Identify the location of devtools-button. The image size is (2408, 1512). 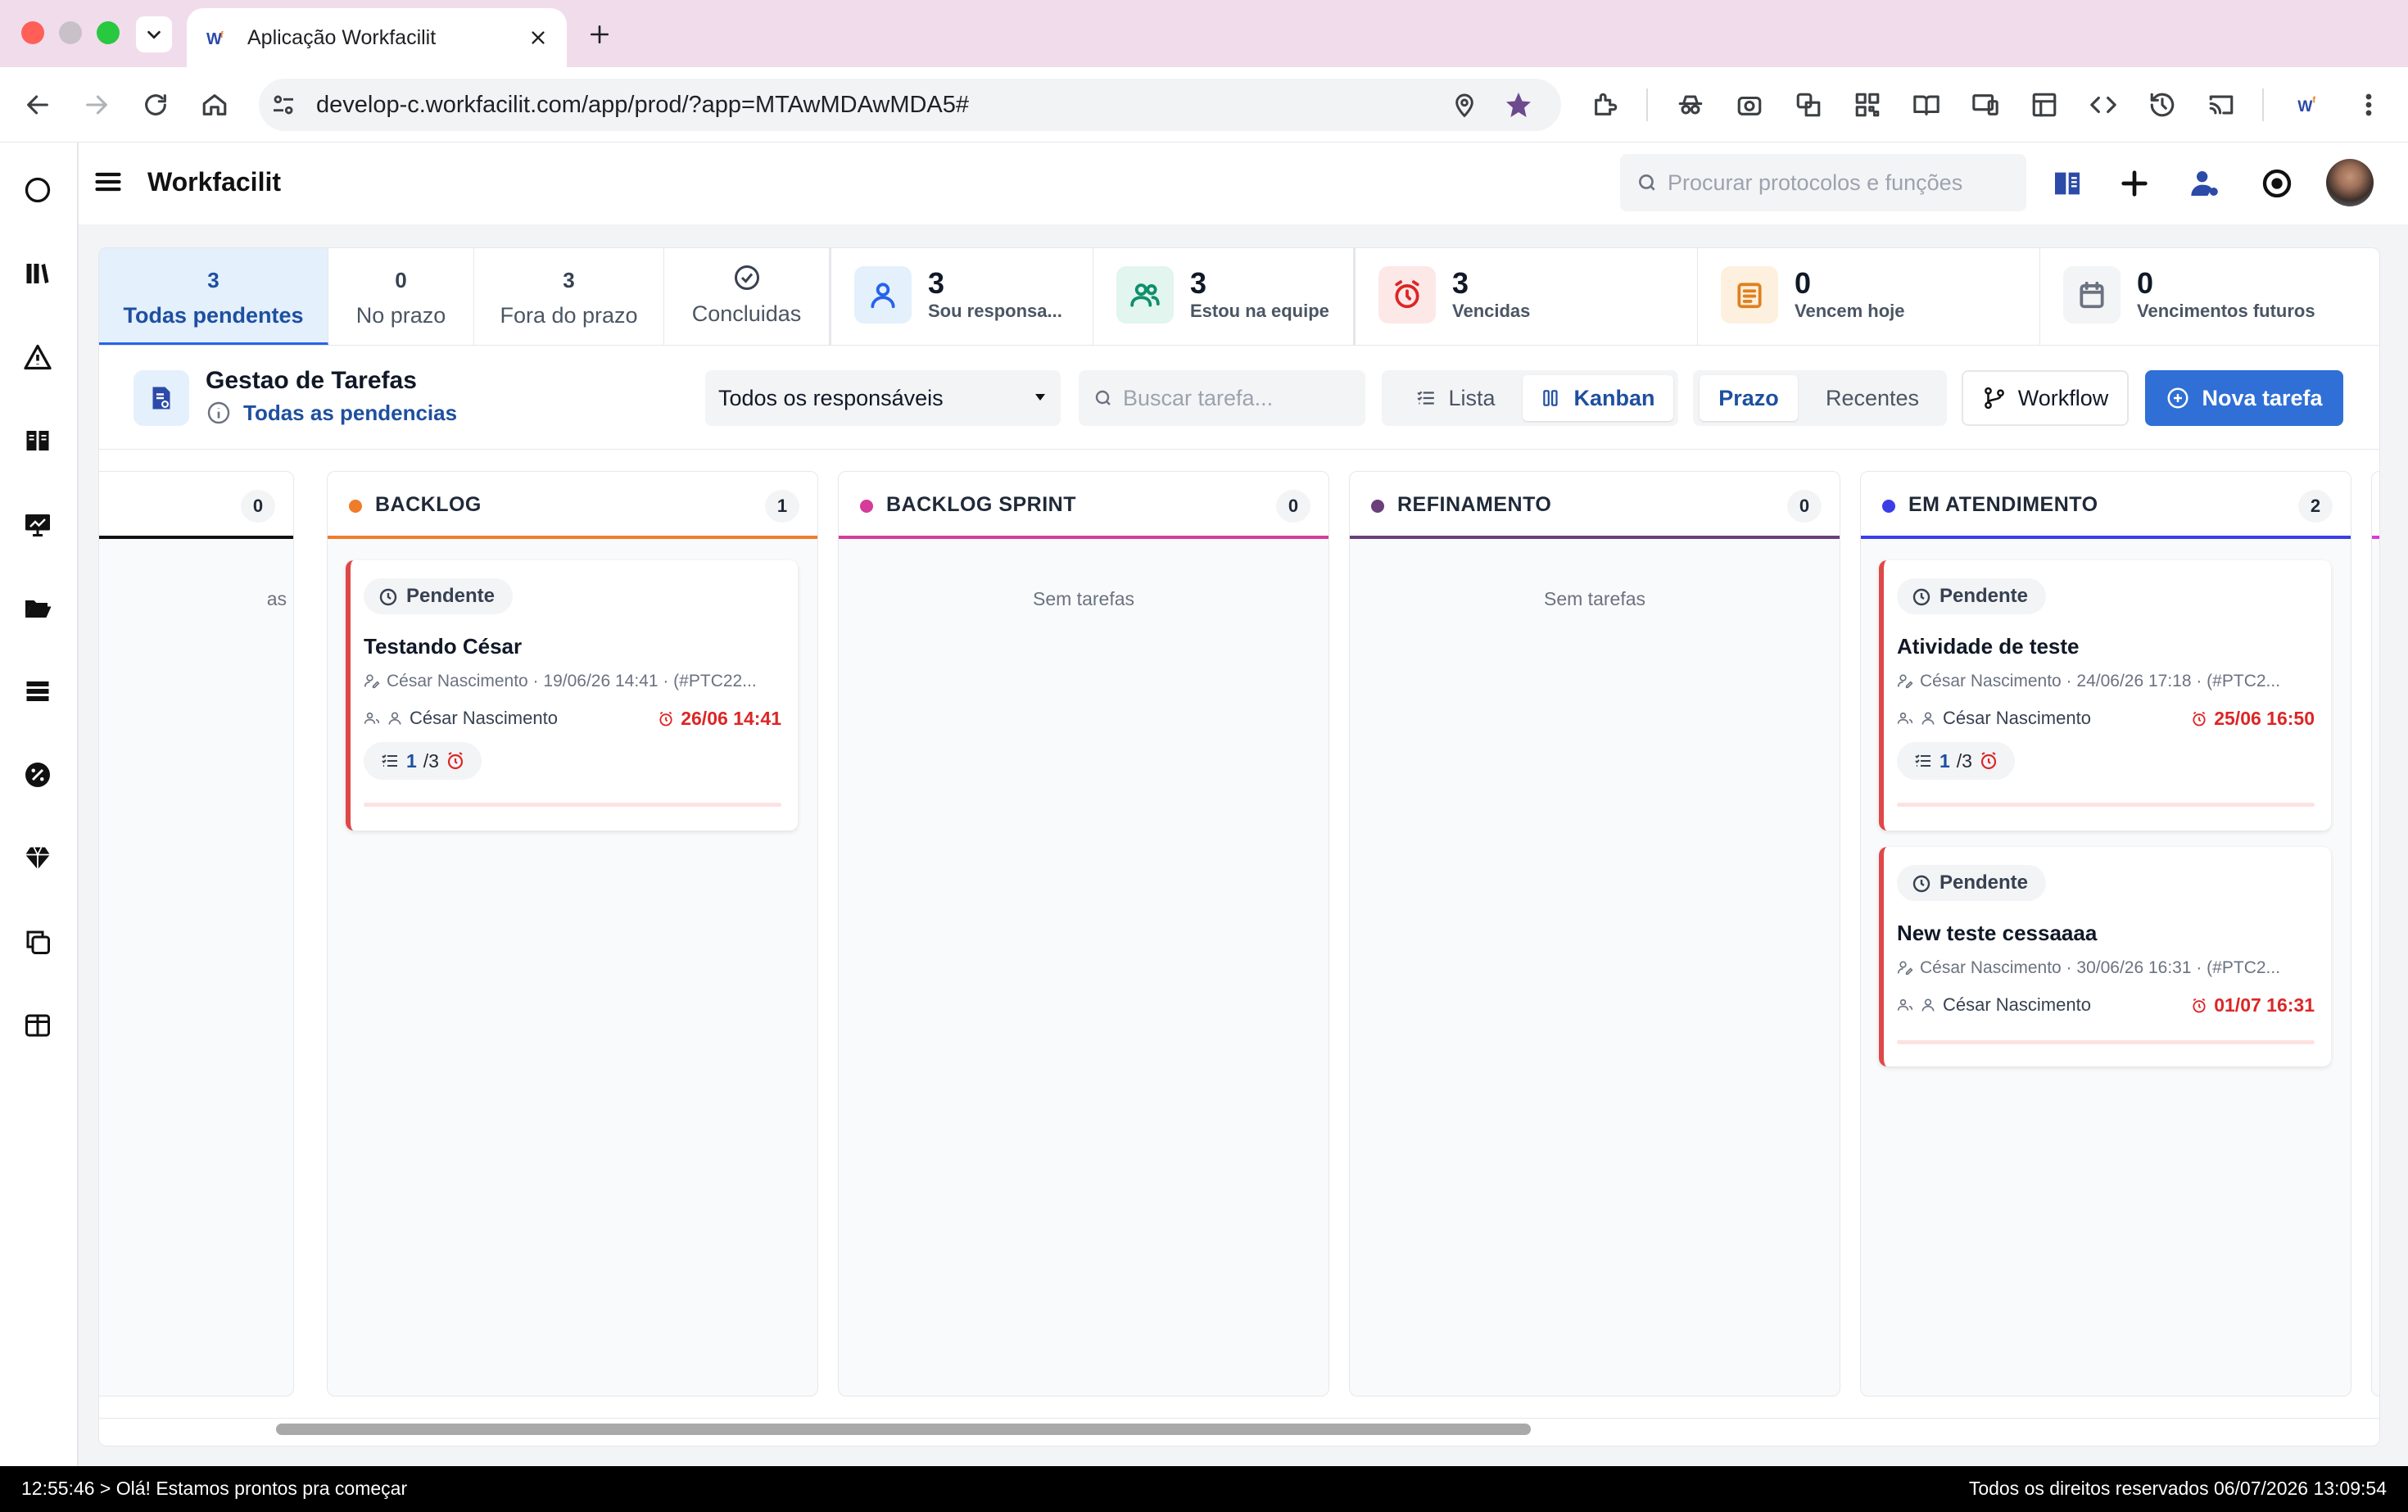
(2103, 105).